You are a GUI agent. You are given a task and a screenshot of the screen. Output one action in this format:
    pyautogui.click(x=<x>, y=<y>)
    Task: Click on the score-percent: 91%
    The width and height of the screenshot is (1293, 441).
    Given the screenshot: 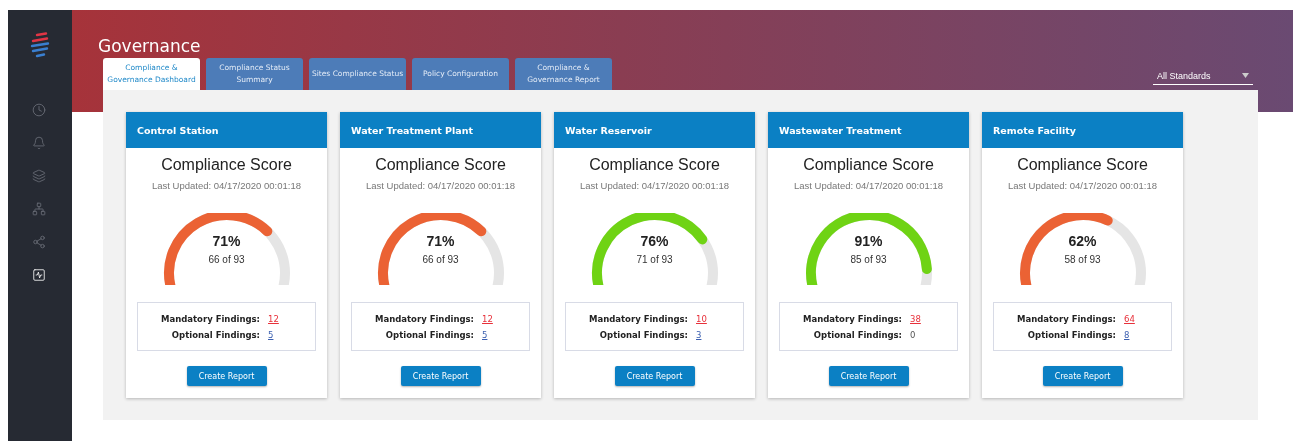 What is the action you would take?
    pyautogui.click(x=868, y=241)
    